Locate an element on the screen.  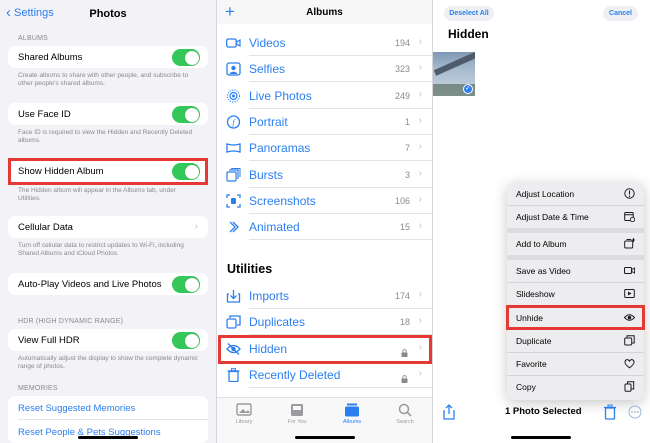
menu-item-favorite: Favorite is located at coordinates (575, 363).